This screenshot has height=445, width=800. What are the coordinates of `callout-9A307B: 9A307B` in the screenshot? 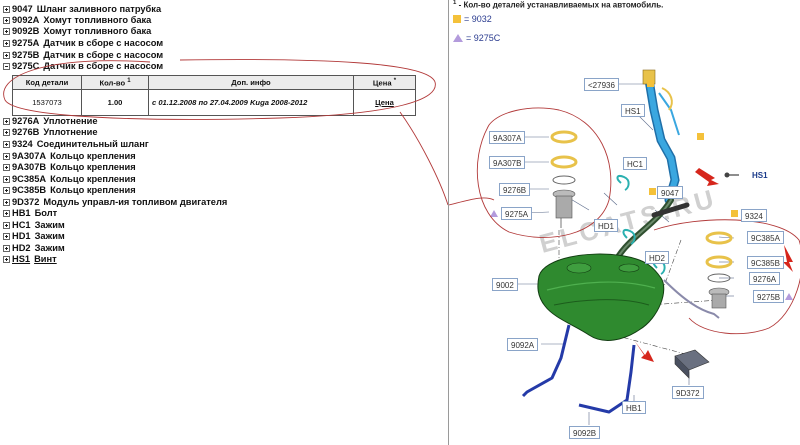 It's located at (507, 162).